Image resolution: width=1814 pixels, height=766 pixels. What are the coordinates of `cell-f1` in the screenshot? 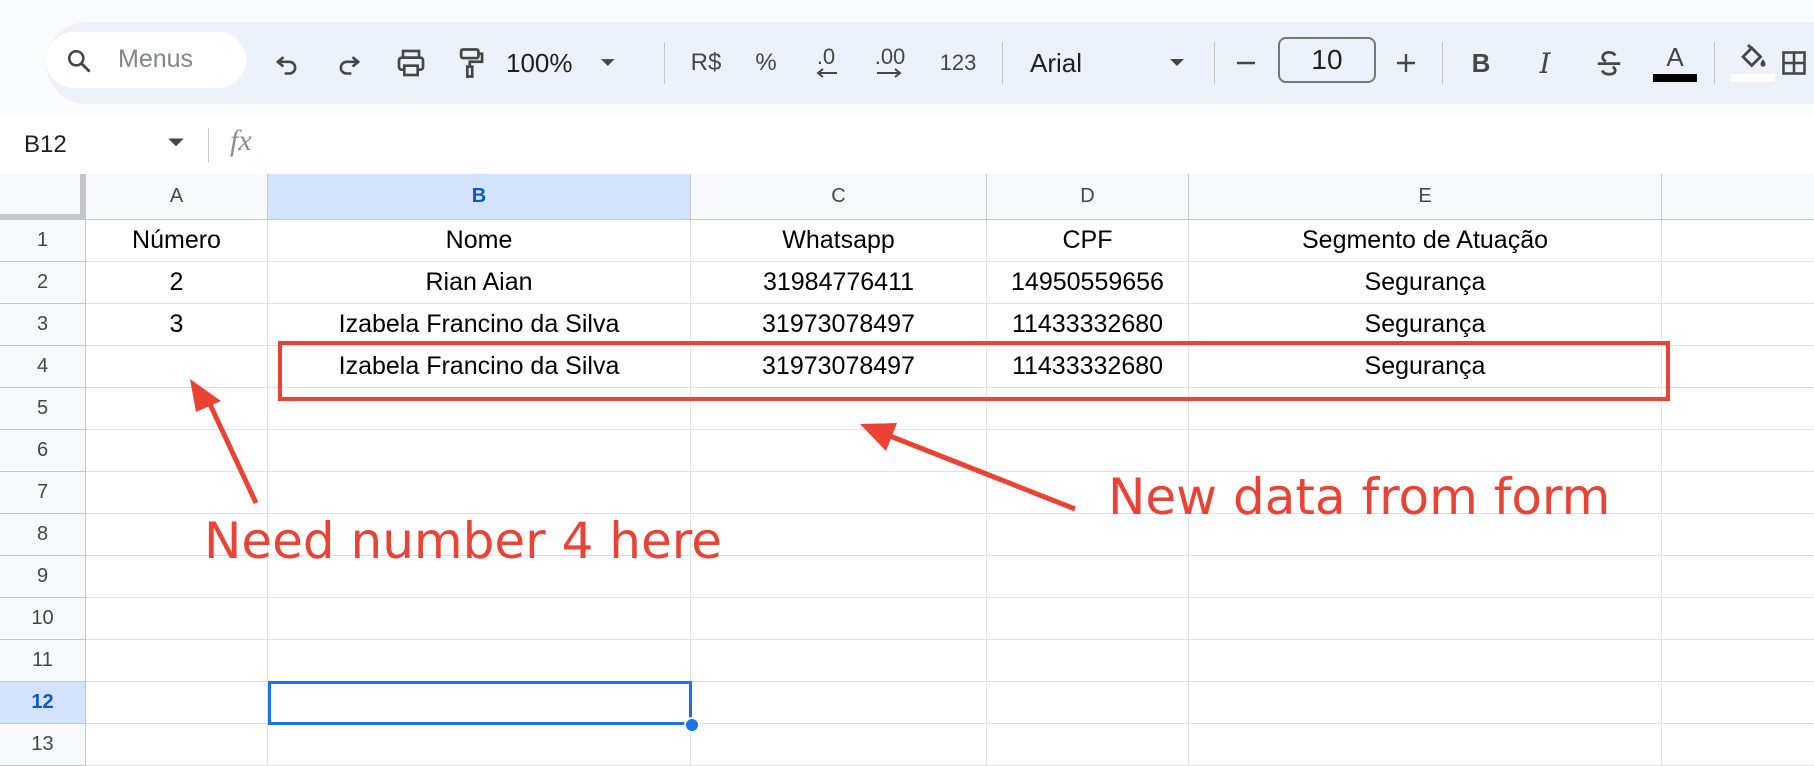 It's located at (1738, 241).